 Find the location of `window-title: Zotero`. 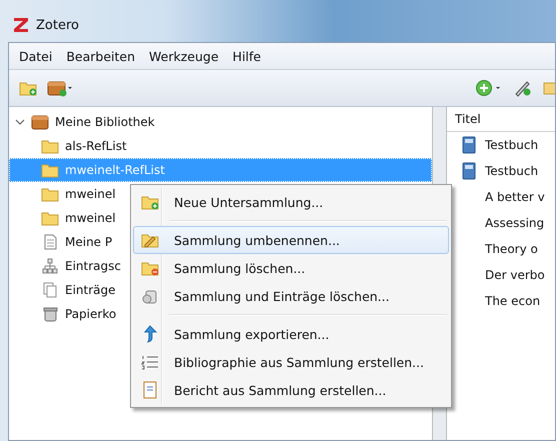

window-title: Zotero is located at coordinates (57, 25).